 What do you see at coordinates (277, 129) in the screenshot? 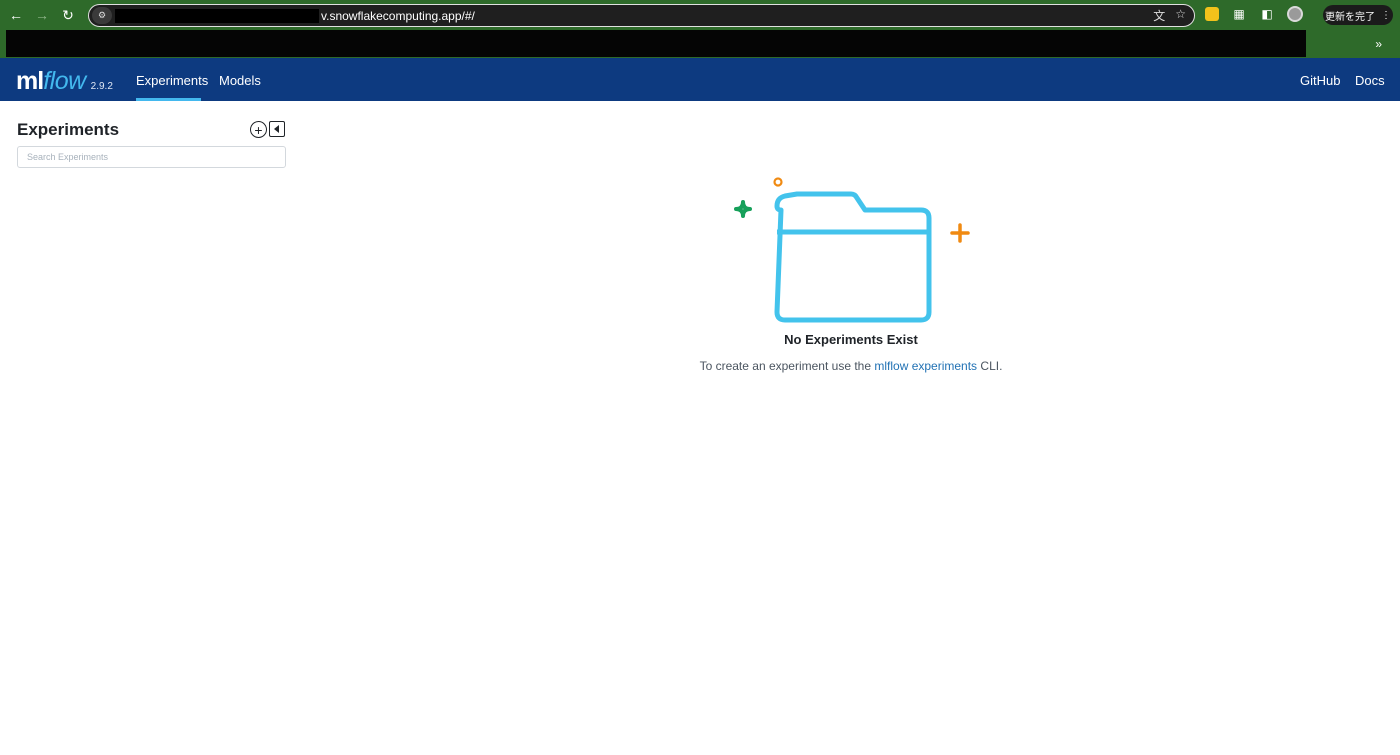
I see `collapse-sidebar-icon` at bounding box center [277, 129].